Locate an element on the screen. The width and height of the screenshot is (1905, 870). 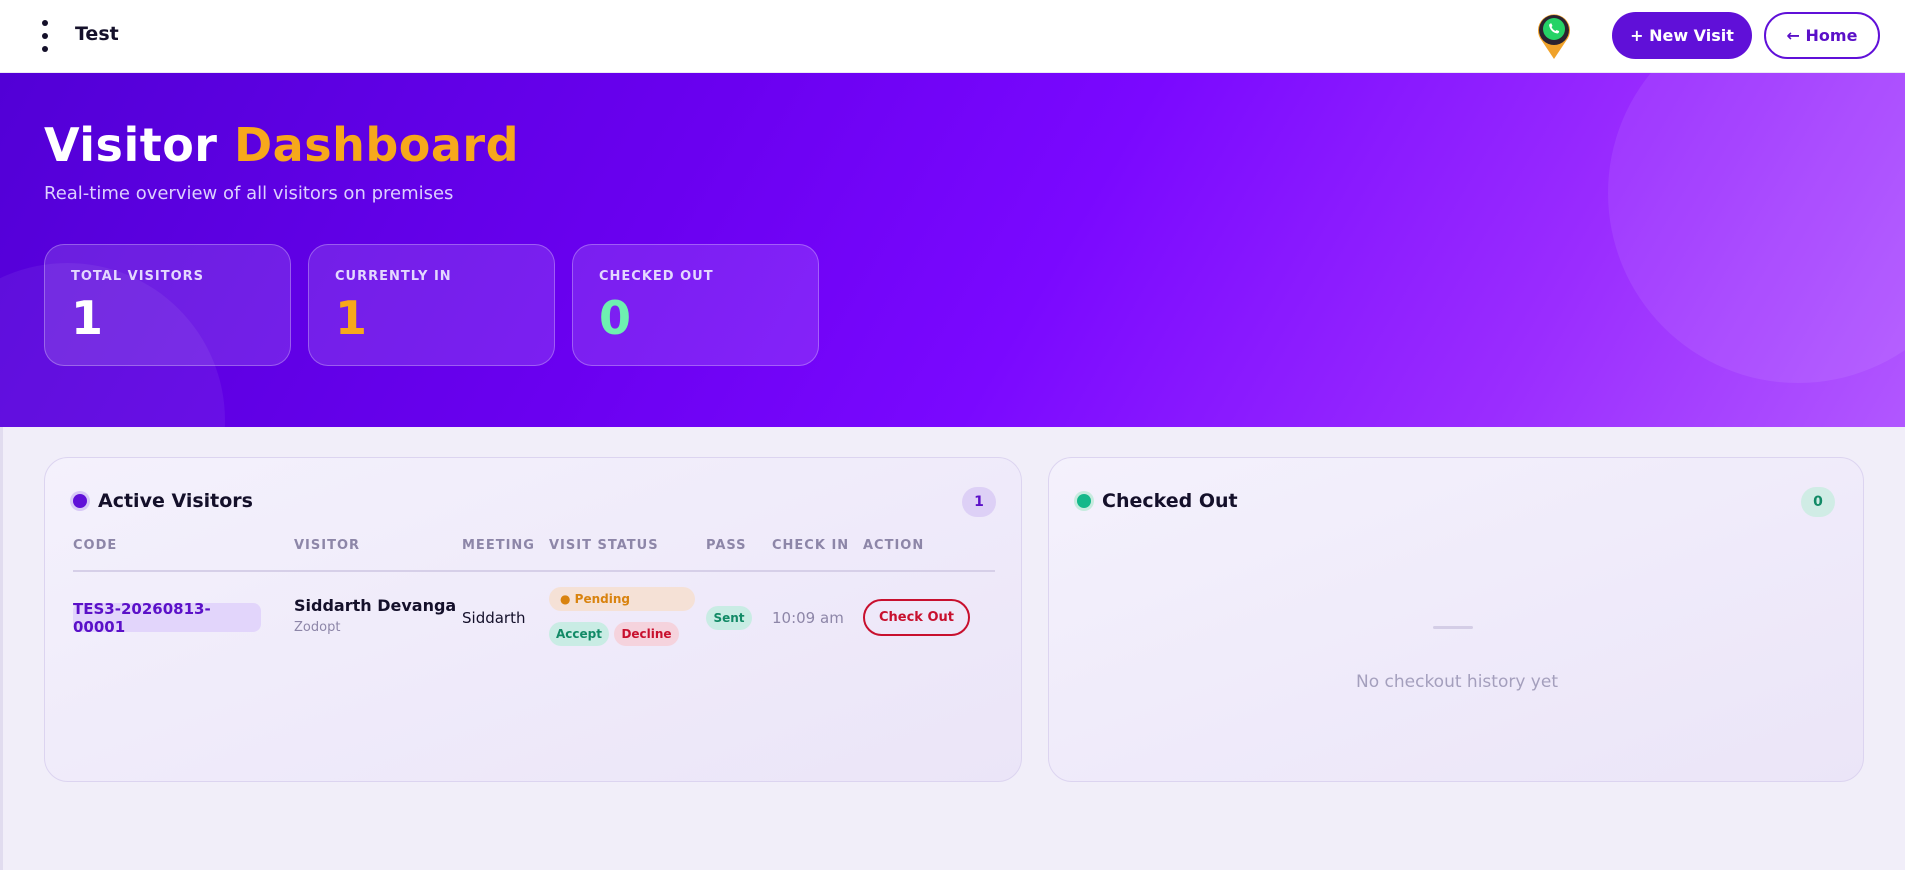
decline-button: Decline is located at coordinates (646, 634).